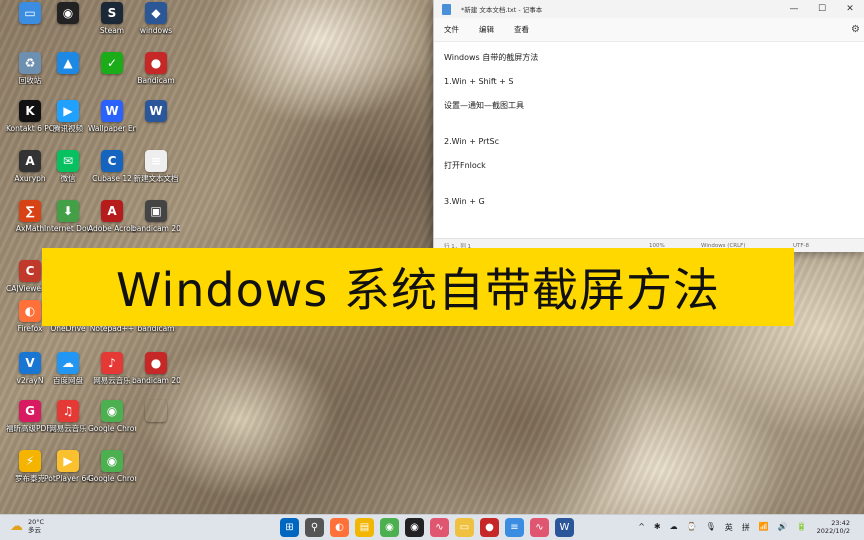 The image size is (864, 540). Describe the element at coordinates (364, 527) in the screenshot. I see `taskbar-file-explorer-icon: ▤` at that location.